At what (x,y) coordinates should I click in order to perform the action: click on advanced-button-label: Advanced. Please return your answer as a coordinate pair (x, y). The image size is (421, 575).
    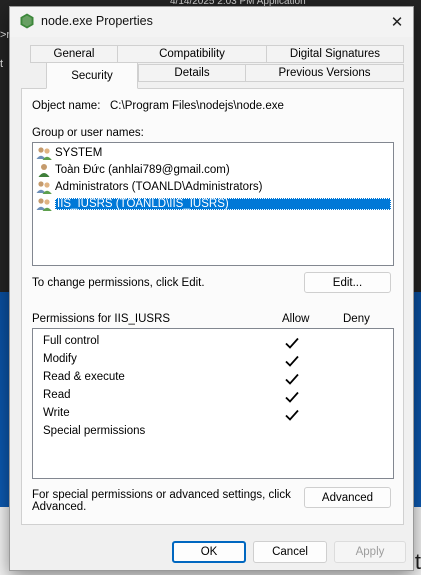
    Looking at the image, I should click on (347, 497).